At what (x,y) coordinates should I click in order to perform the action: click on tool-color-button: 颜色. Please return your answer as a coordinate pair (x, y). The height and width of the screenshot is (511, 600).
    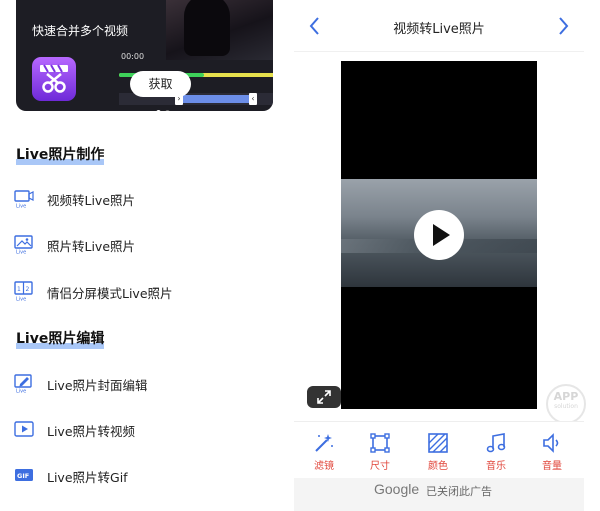
    Looking at the image, I should click on (438, 452).